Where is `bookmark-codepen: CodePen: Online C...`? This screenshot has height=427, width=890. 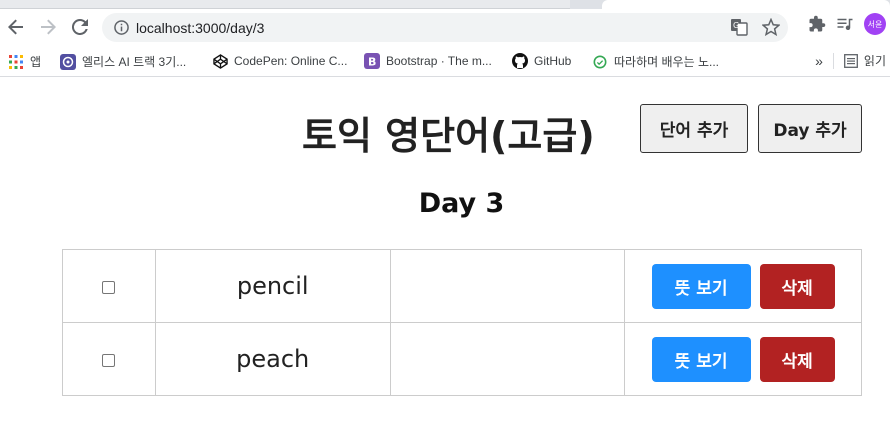 bookmark-codepen: CodePen: Online C... is located at coordinates (279, 61).